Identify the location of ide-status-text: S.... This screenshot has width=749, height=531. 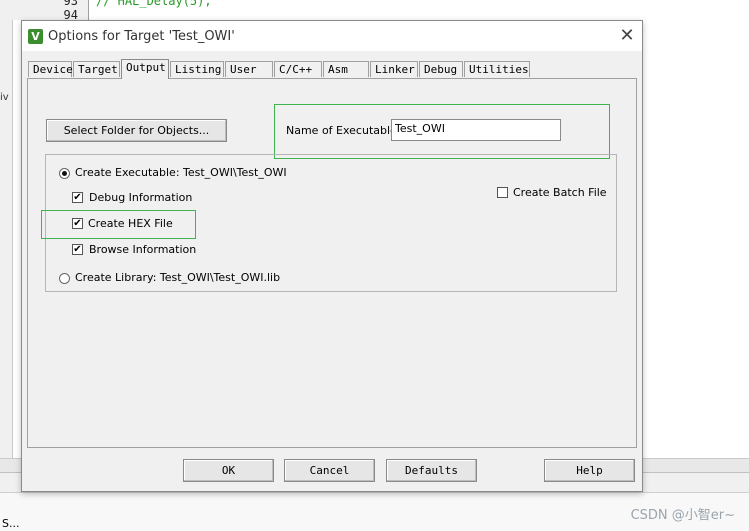
(11, 523).